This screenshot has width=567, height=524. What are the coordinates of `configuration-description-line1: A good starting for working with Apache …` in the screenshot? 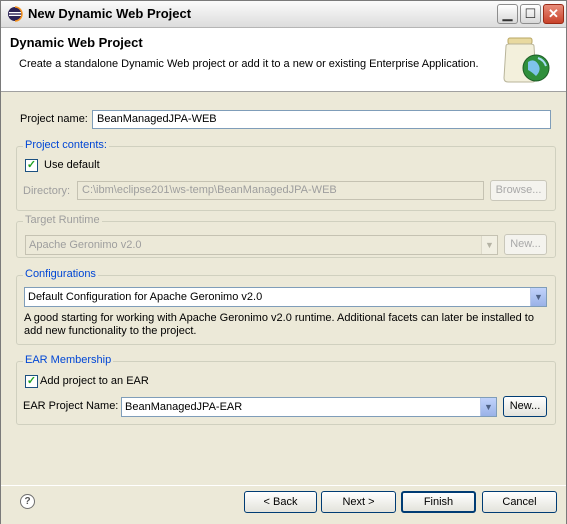 It's located at (279, 318).